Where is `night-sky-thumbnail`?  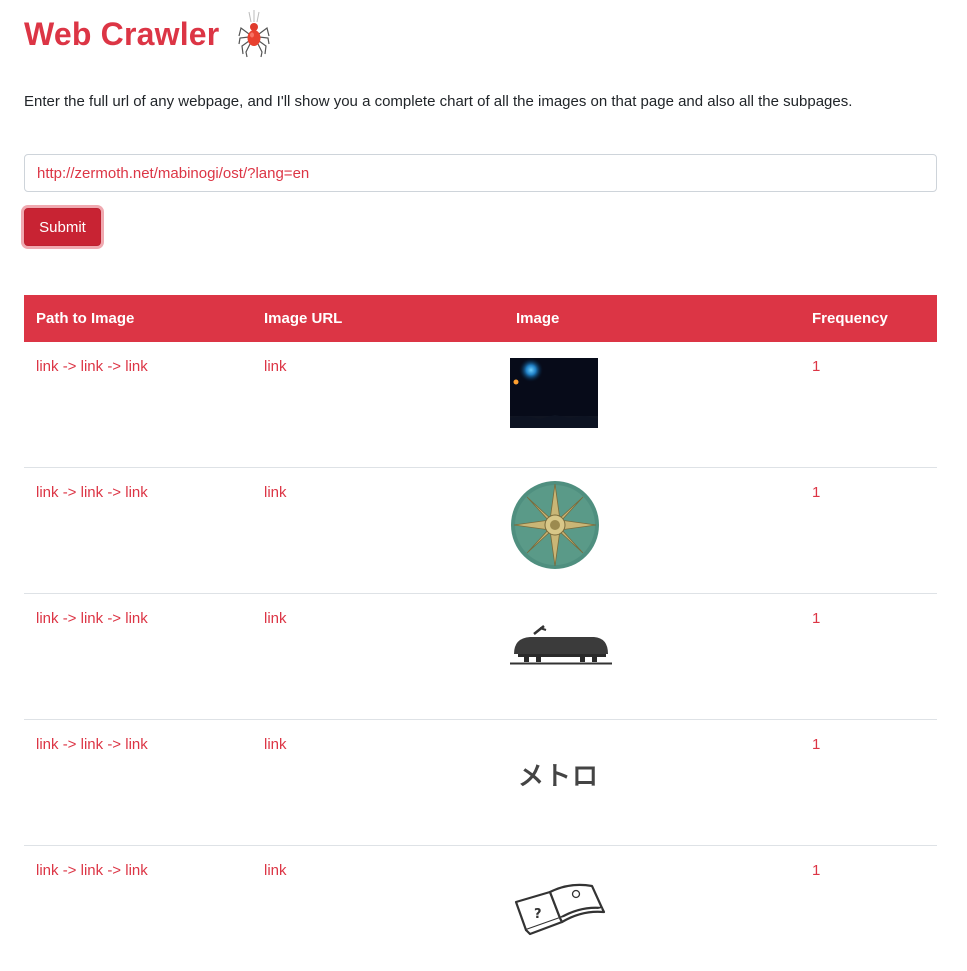 night-sky-thumbnail is located at coordinates (554, 393).